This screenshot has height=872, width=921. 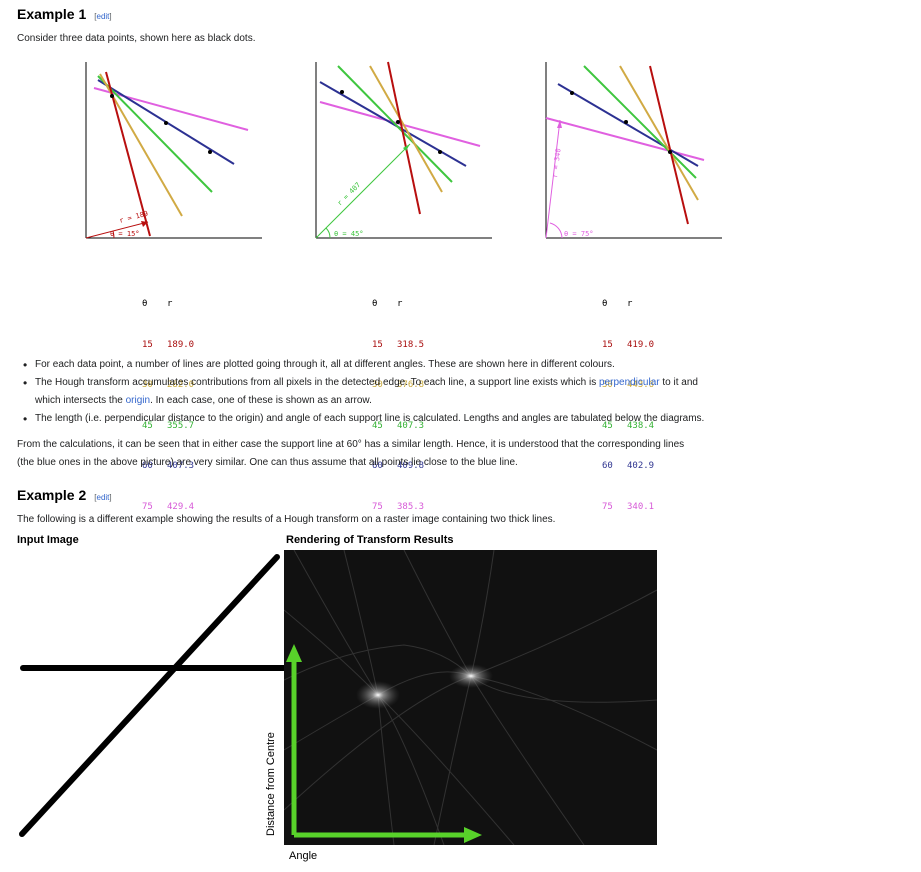 I want to click on example-1-title: Example 1, so click(x=52, y=14).